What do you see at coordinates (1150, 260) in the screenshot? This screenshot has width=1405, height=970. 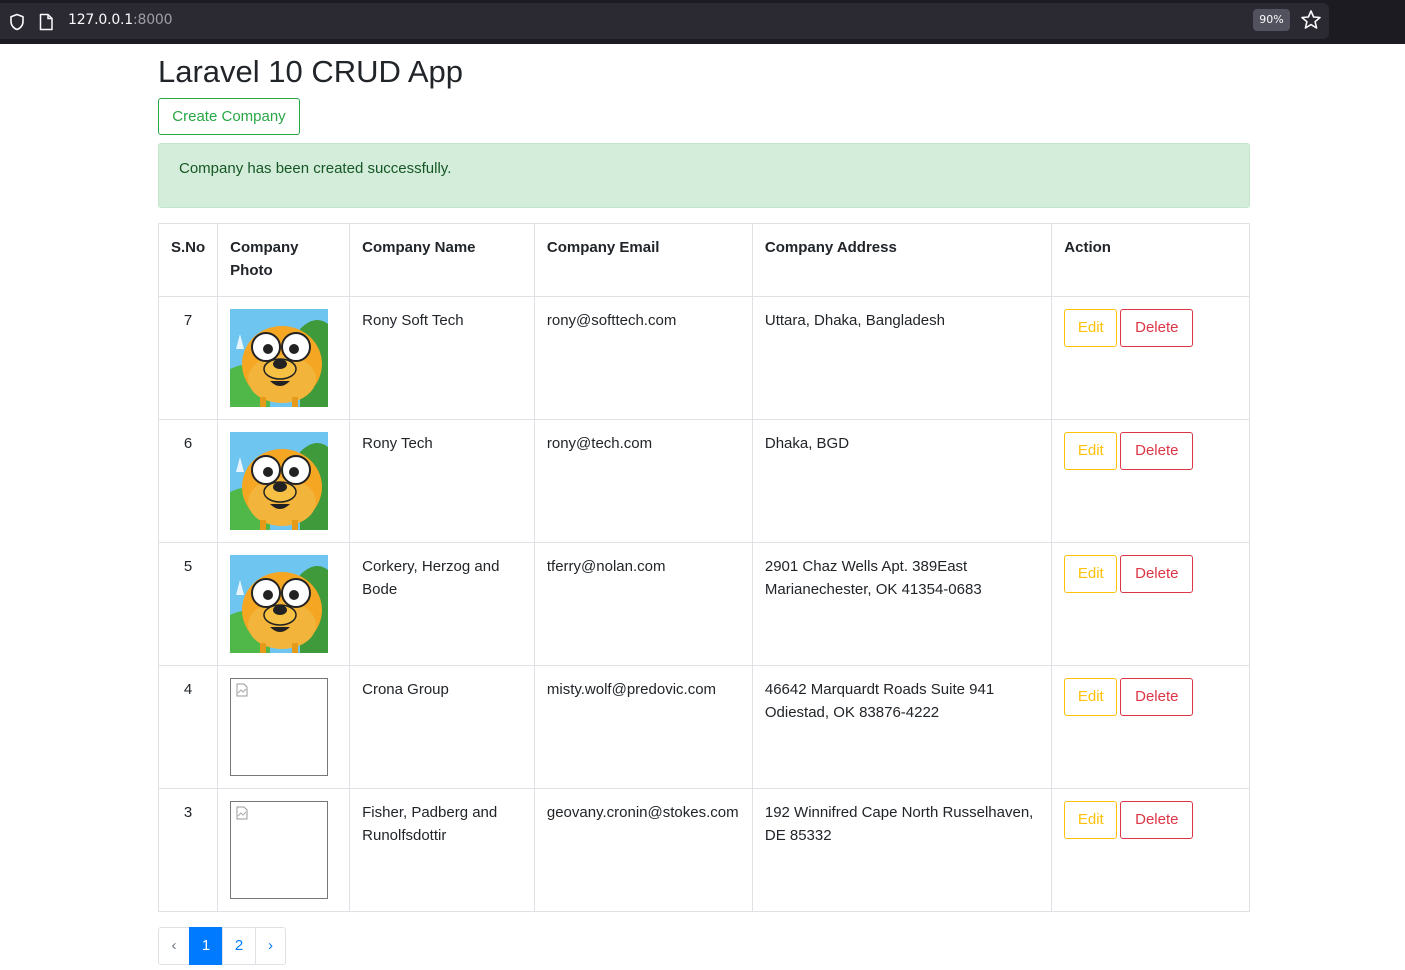 I see `header-action: Action` at bounding box center [1150, 260].